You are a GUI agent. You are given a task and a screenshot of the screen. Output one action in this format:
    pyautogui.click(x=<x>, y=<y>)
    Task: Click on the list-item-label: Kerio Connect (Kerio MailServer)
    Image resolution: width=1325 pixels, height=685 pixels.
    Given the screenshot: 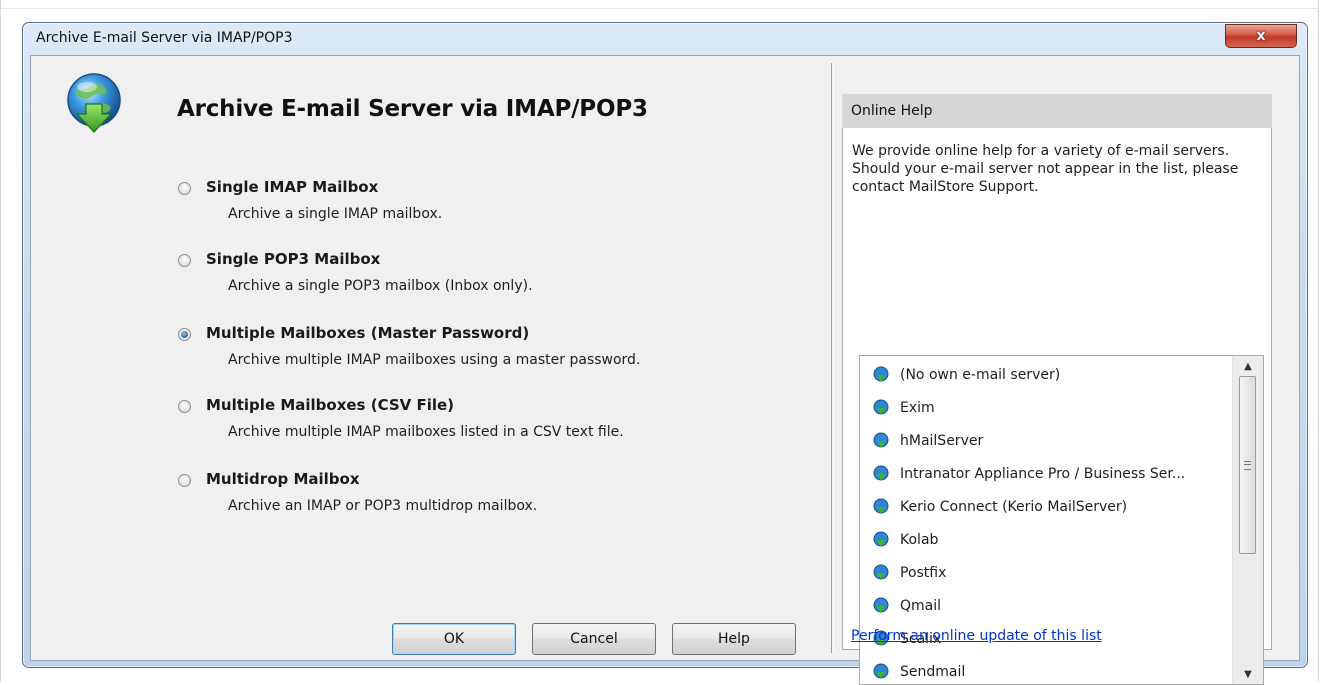 What is the action you would take?
    pyautogui.click(x=1014, y=507)
    